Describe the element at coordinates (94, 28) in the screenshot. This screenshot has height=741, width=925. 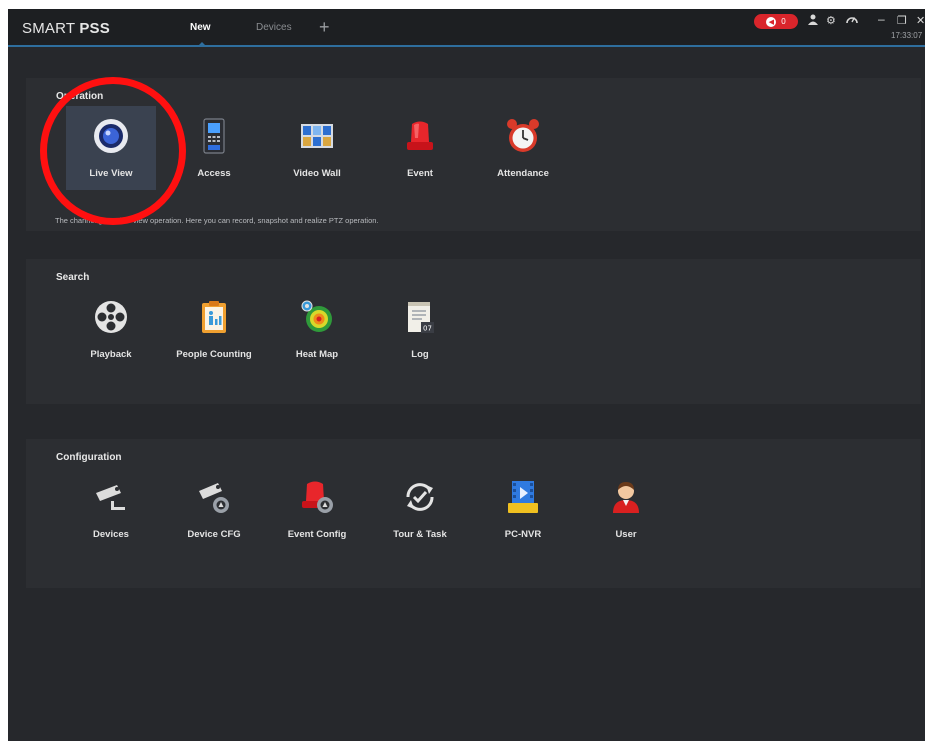
I see `brand-bold: PSS` at that location.